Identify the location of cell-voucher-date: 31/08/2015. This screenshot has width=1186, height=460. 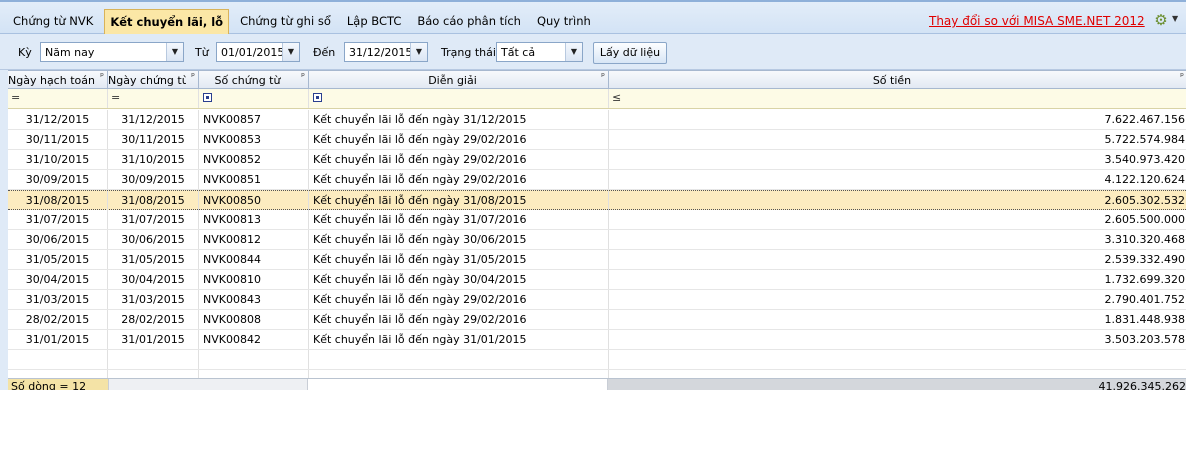
(153, 200).